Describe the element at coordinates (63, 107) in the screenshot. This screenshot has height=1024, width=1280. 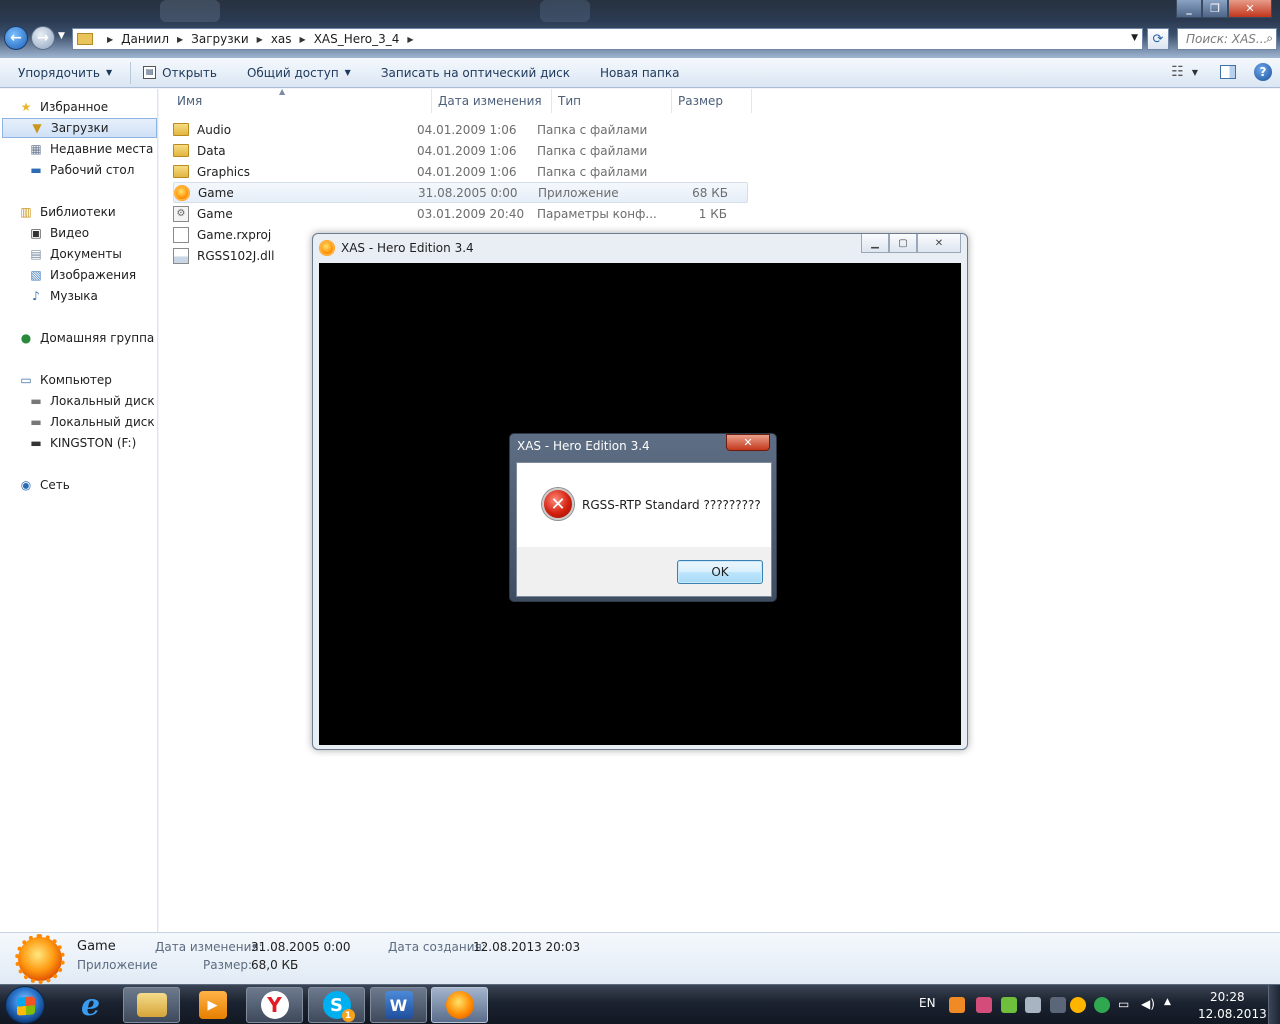
I see `nav-favorites: ★ Избранное` at that location.